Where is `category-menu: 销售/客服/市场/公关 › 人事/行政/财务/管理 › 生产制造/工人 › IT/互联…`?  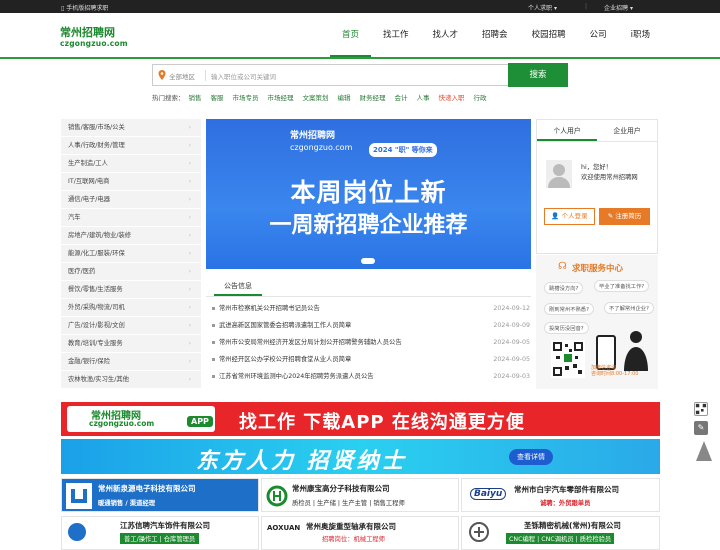
category-menu: 销售/客服/市场/公关 › 人事/行政/财务/管理 › 生产制造/工人 › IT/互联… is located at coordinates (131, 254).